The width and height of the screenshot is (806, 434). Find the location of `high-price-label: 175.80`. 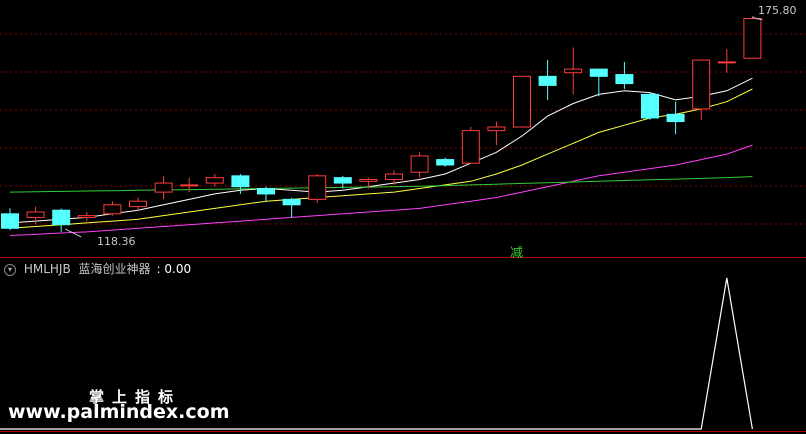

high-price-label: 175.80 is located at coordinates (777, 10).